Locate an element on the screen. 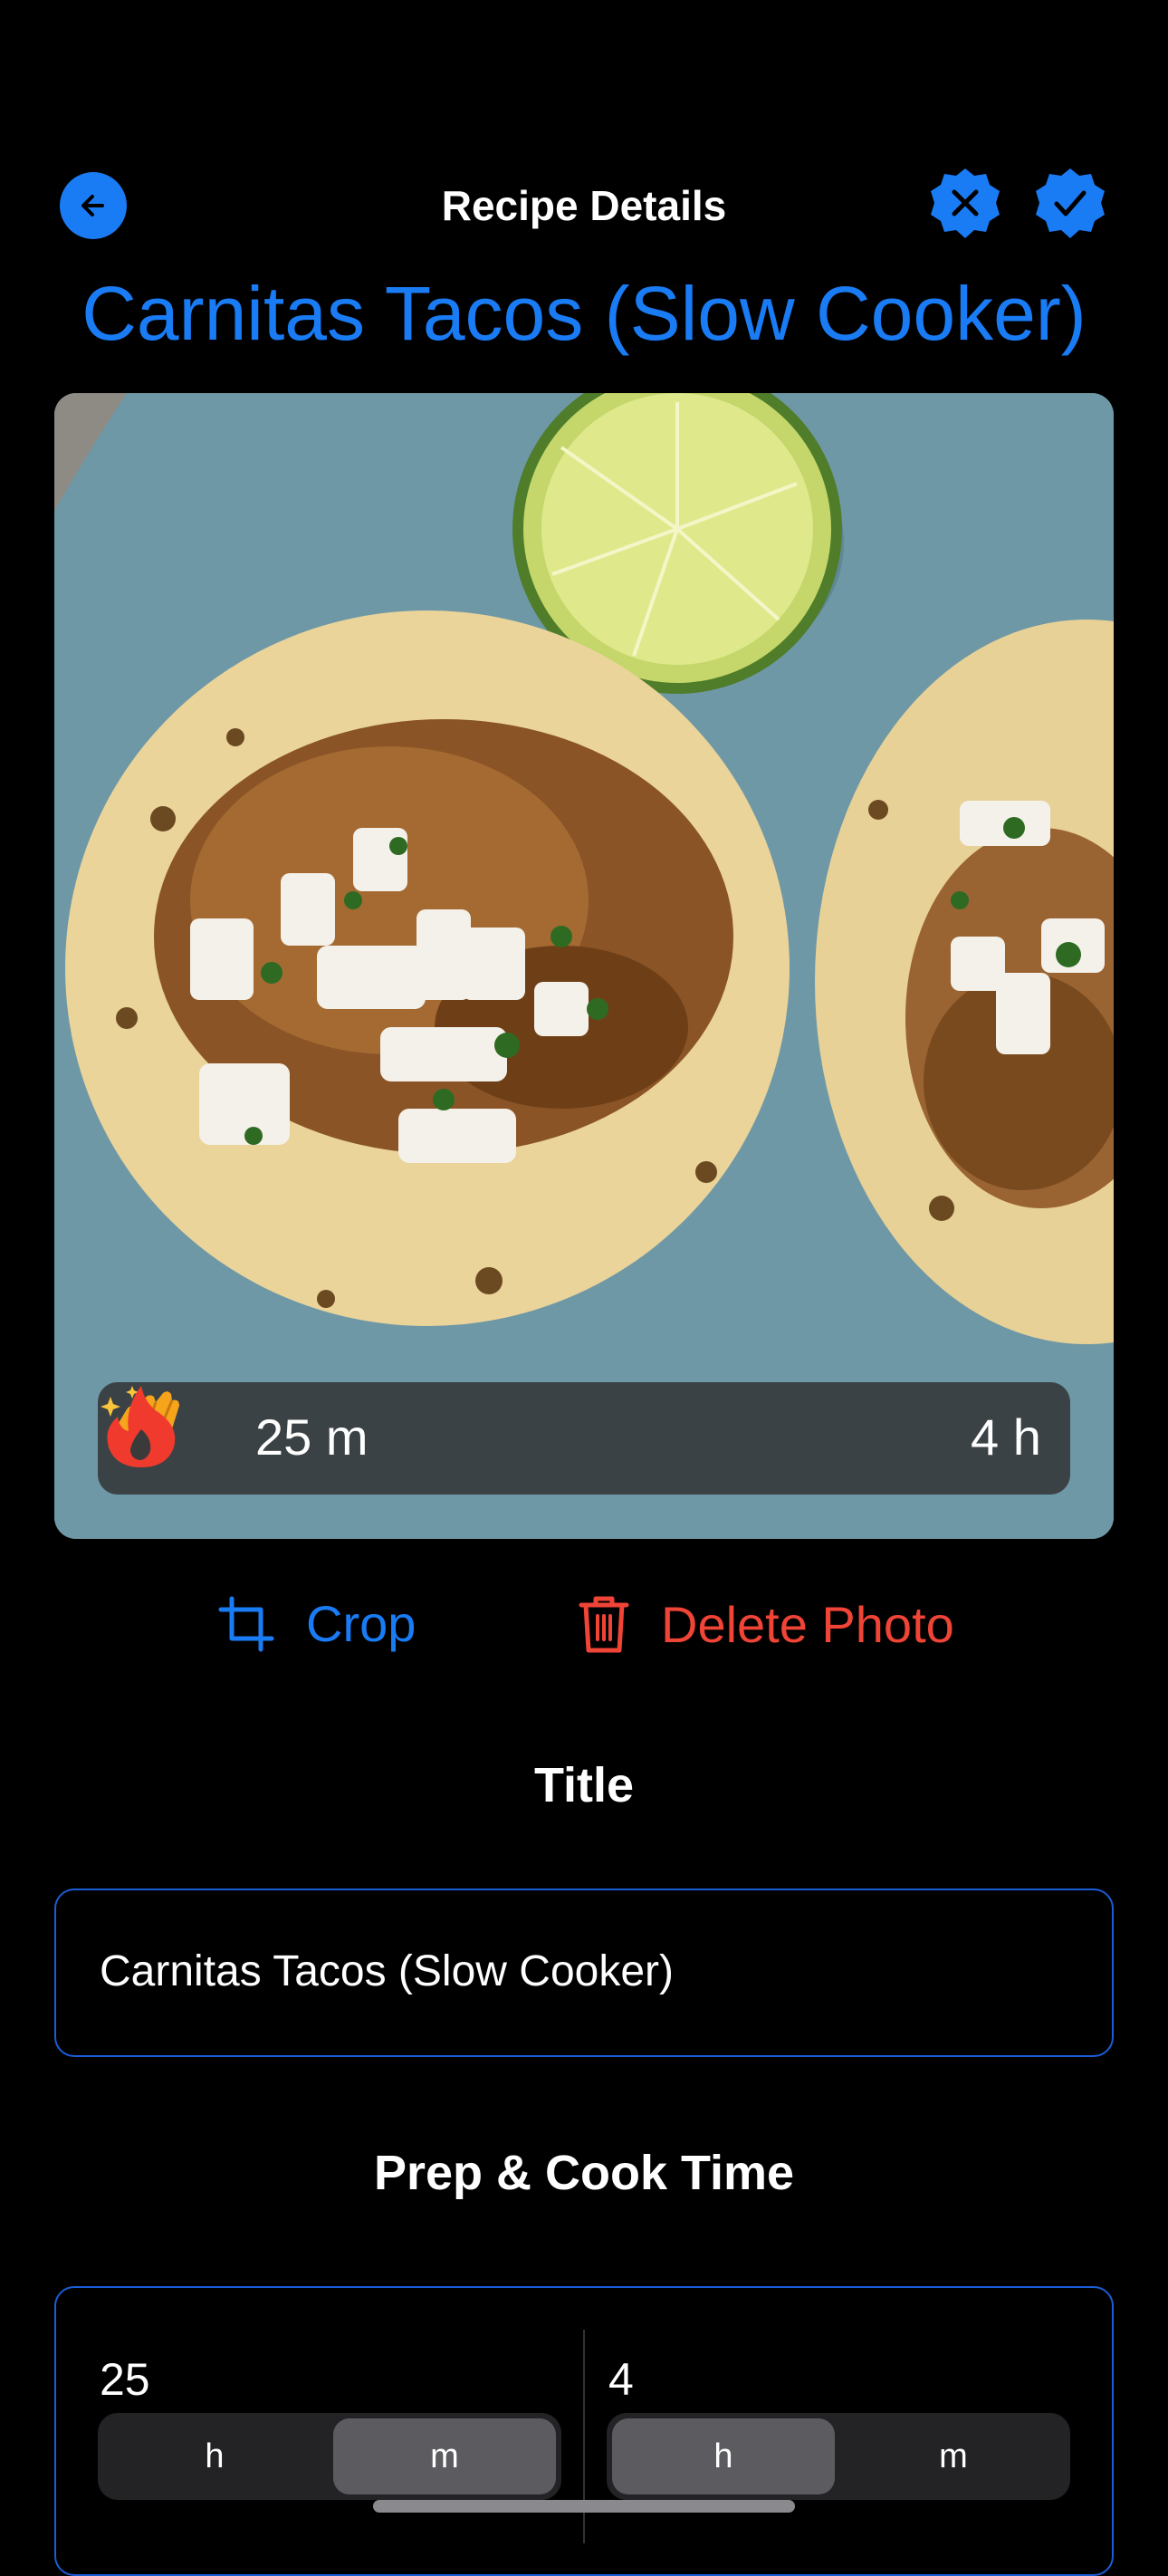 The height and width of the screenshot is (2576, 1168). prep-time-value: 25 m is located at coordinates (312, 1437).